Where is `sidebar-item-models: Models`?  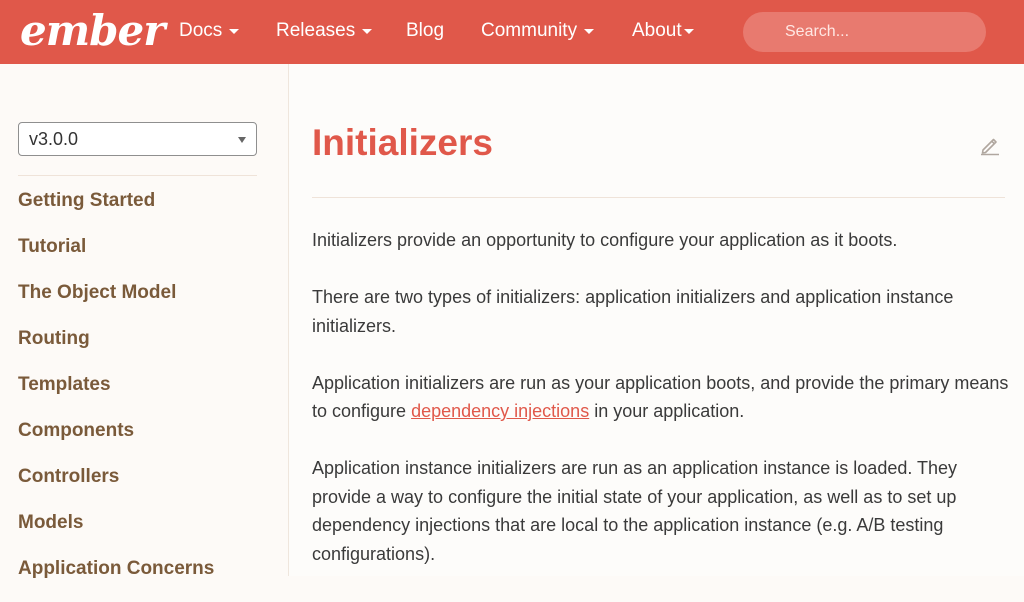 sidebar-item-models: Models is located at coordinates (116, 533).